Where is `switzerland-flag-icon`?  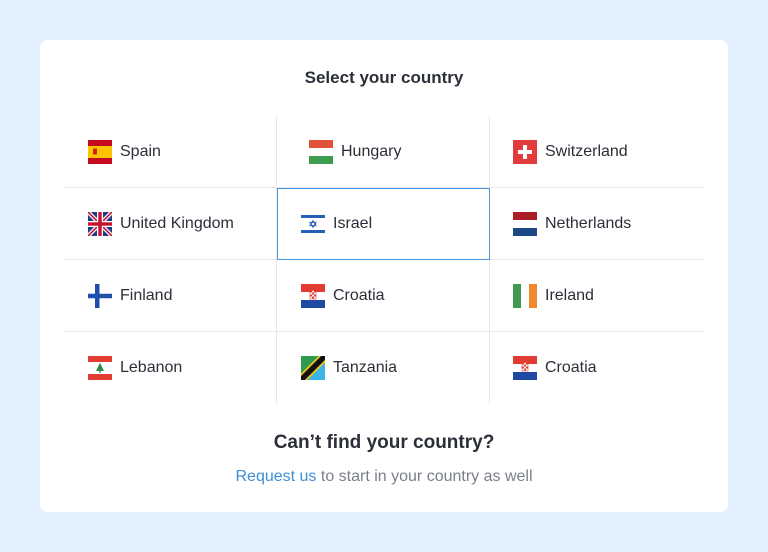 switzerland-flag-icon is located at coordinates (525, 151).